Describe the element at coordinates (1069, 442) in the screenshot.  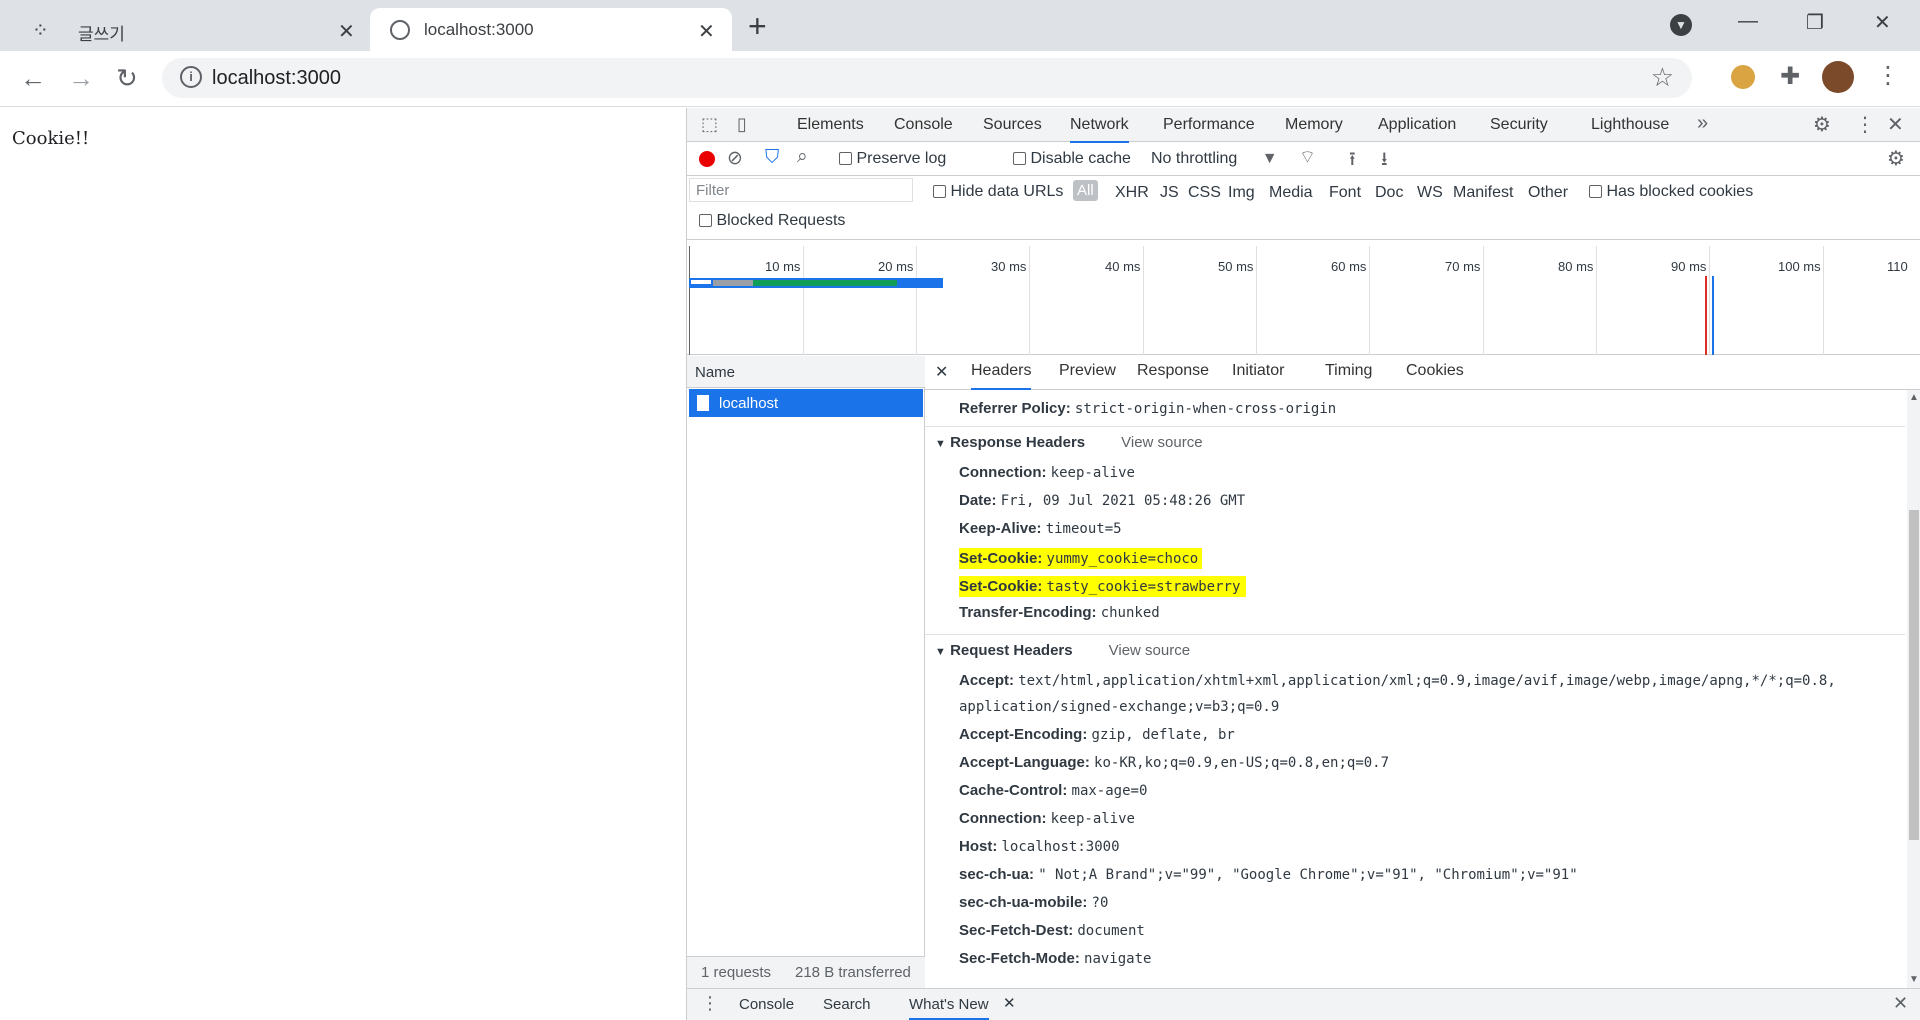
I see `response-headers-section: ▼ Response Headers View source` at that location.